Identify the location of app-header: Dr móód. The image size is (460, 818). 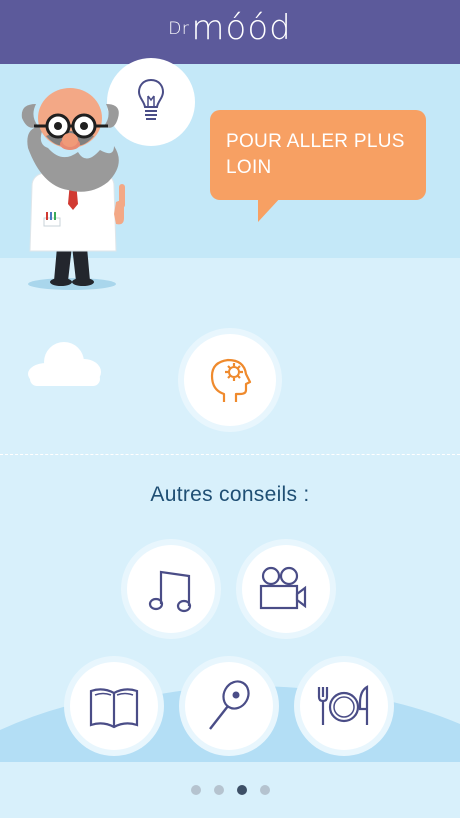
(230, 32).